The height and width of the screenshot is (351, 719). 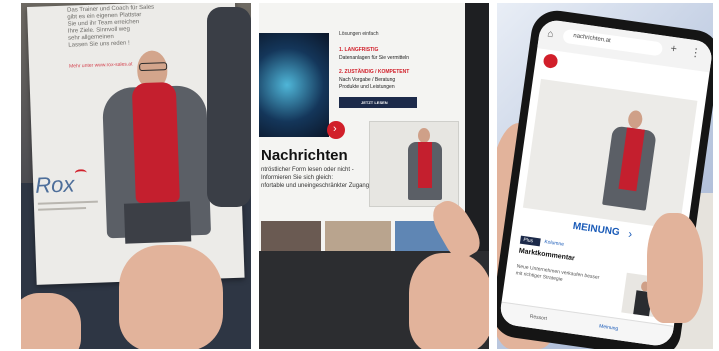 I want to click on sleeve, so click(x=229, y=107).